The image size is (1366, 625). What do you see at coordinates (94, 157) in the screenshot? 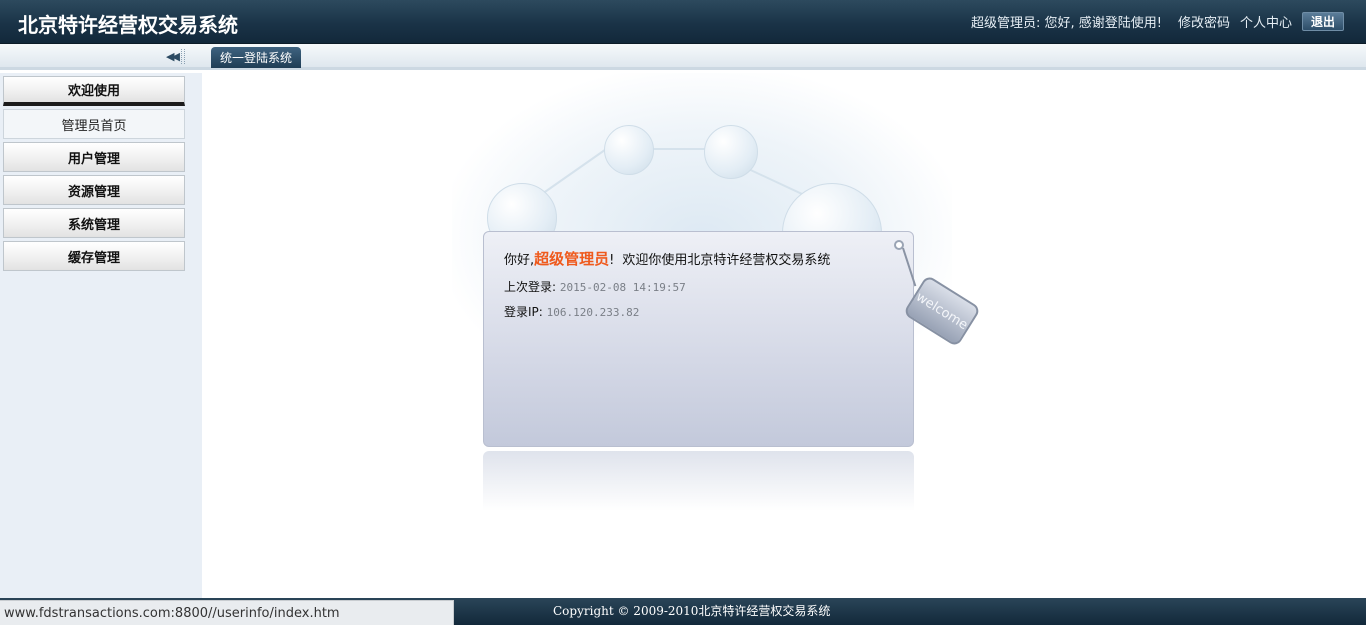
I see `sidebar-item-user-management: 用户管理` at bounding box center [94, 157].